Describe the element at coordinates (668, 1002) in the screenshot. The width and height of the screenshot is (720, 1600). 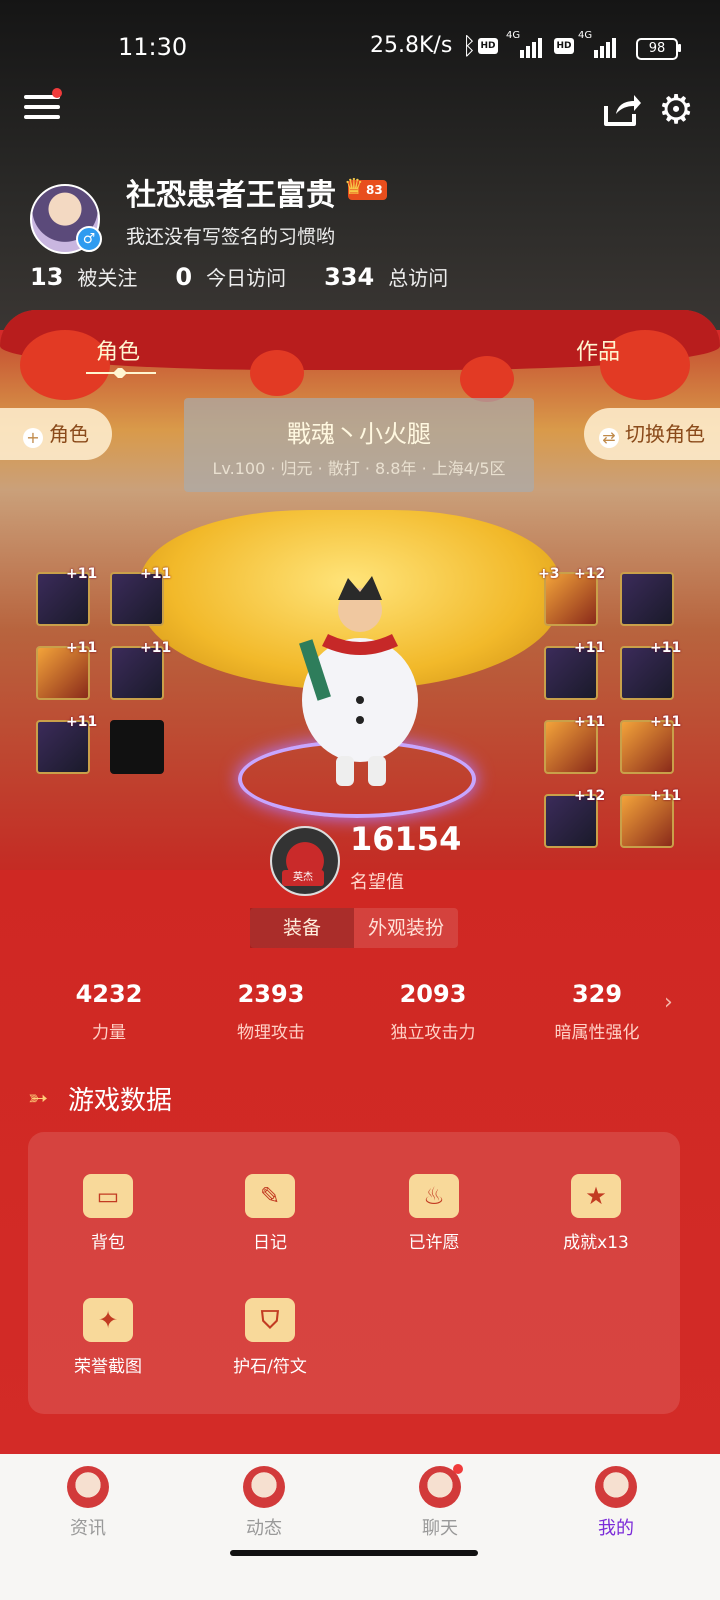
I see `chevron-right-icon: ›` at that location.